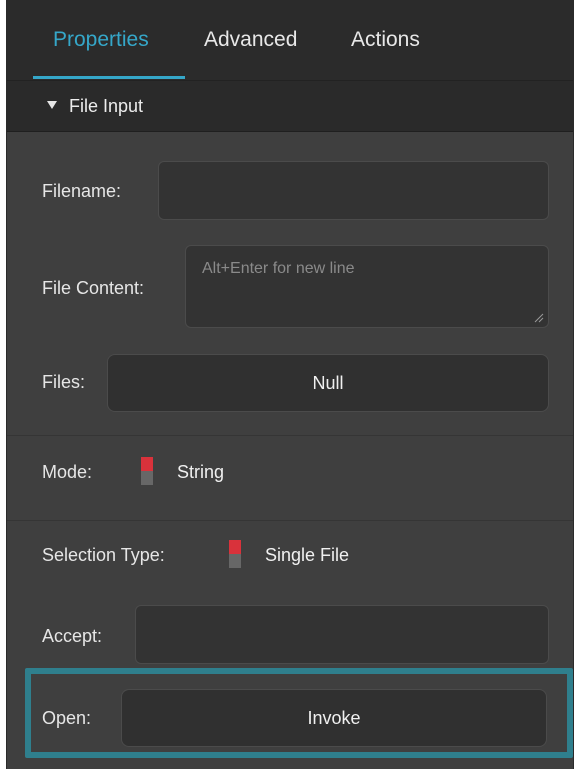 The image size is (582, 769). What do you see at coordinates (67, 718) in the screenshot?
I see `open-label: Open:` at bounding box center [67, 718].